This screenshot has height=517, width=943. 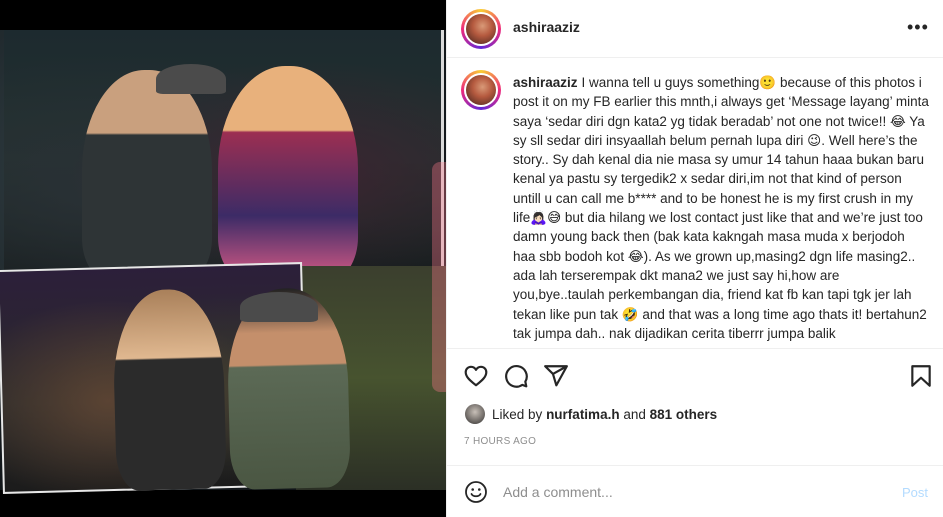 What do you see at coordinates (684, 414) in the screenshot?
I see `likes-others: 881 others` at bounding box center [684, 414].